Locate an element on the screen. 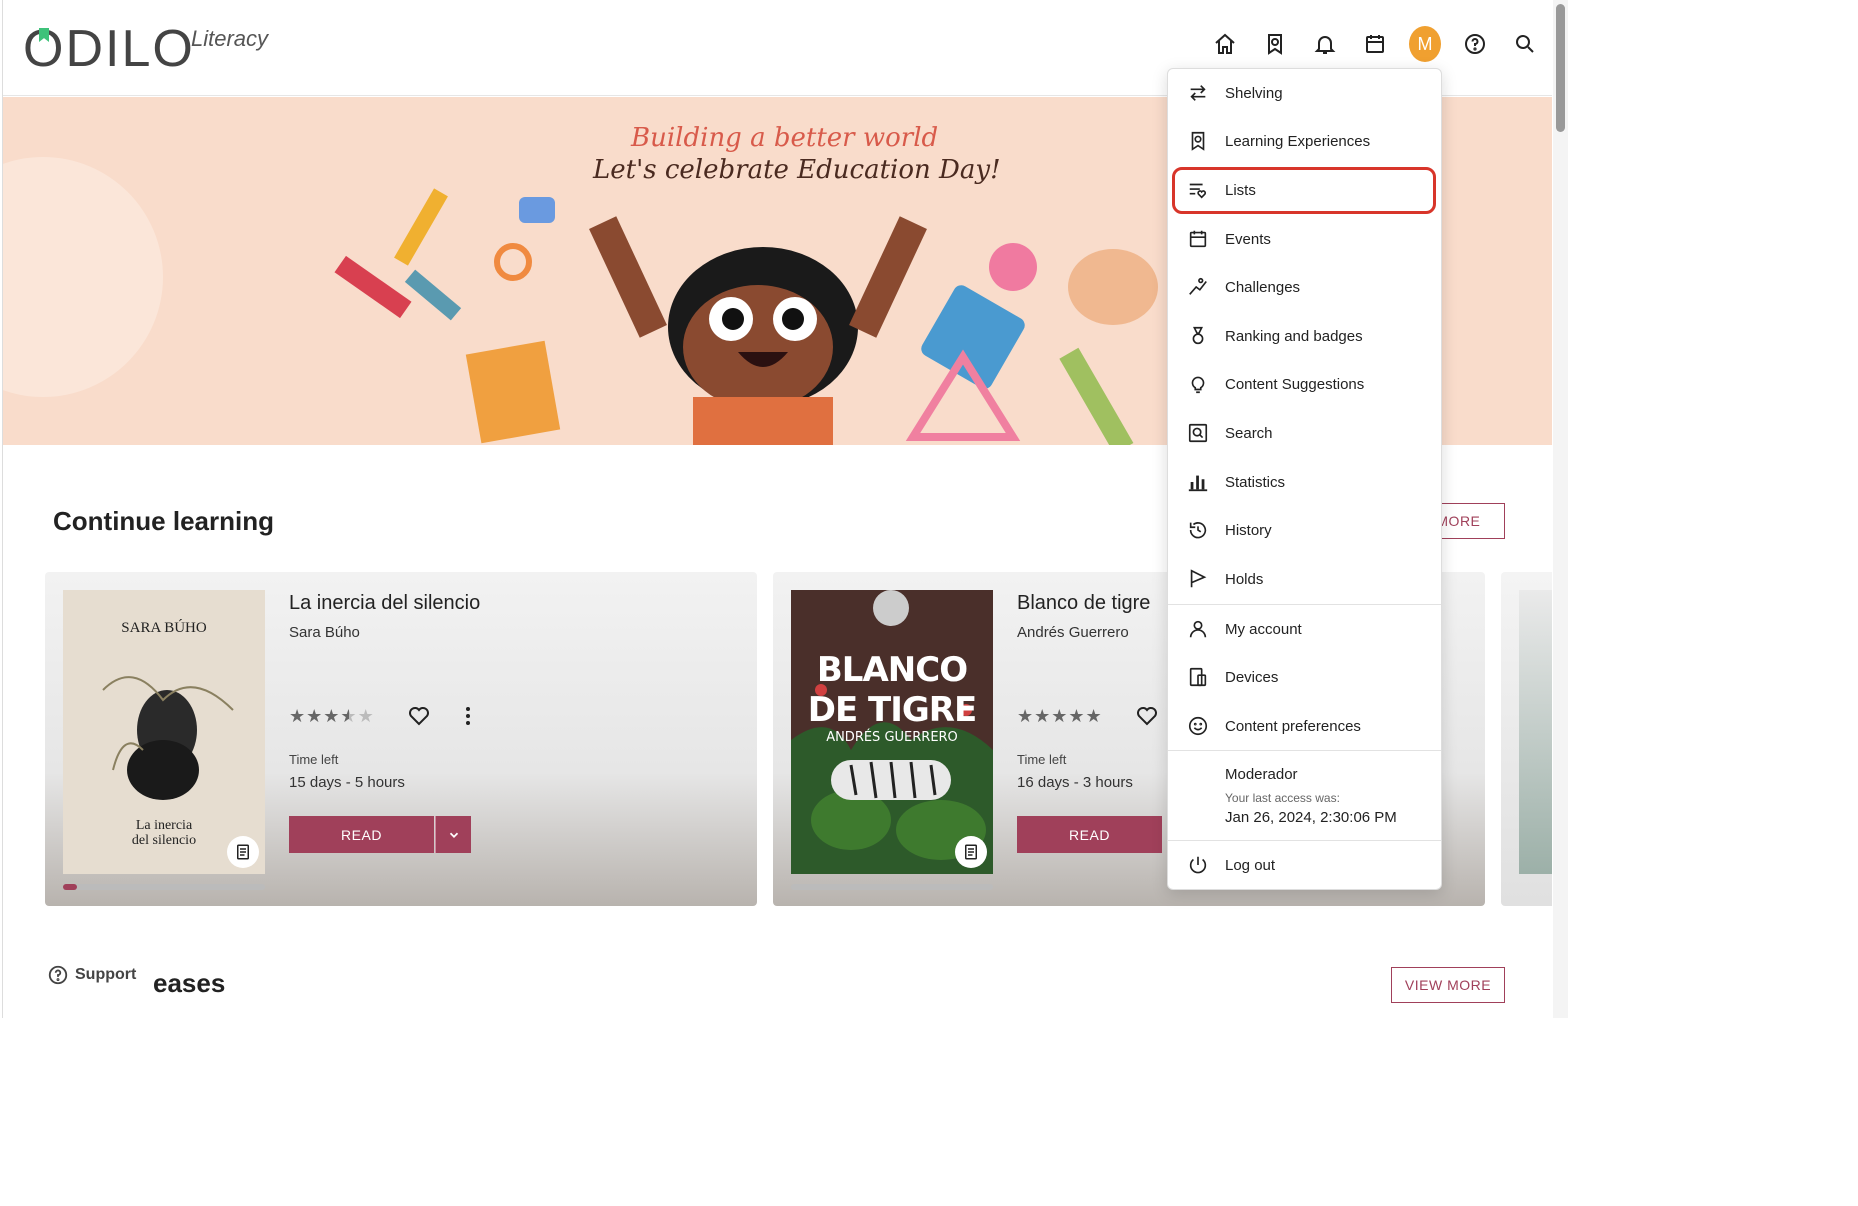 The image size is (1858, 1206). smile-icon is located at coordinates (1198, 726).